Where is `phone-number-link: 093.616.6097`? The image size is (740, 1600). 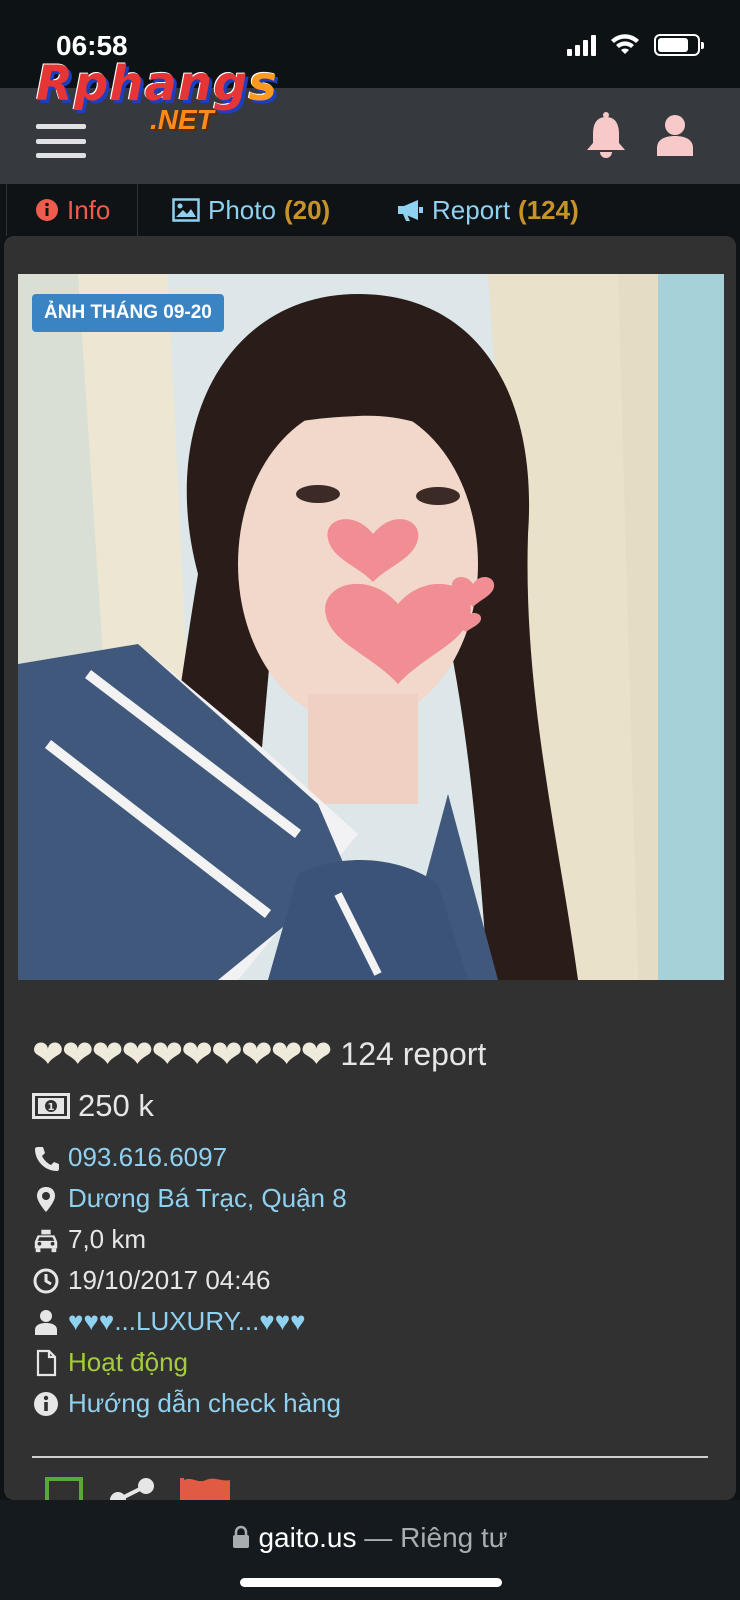 phone-number-link: 093.616.6097 is located at coordinates (147, 1157).